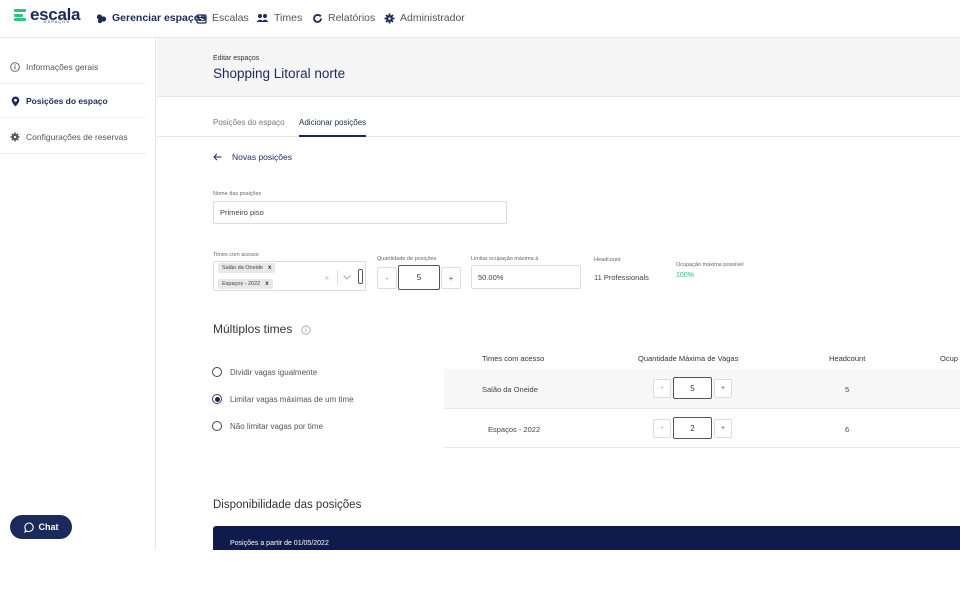 The image size is (960, 600). What do you see at coordinates (20, 15) in the screenshot?
I see `logo-mark-icon` at bounding box center [20, 15].